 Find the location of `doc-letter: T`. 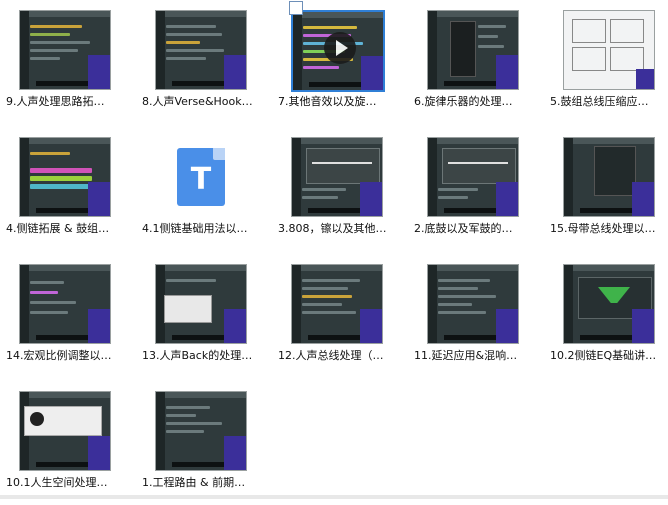

doc-letter: T is located at coordinates (201, 179).